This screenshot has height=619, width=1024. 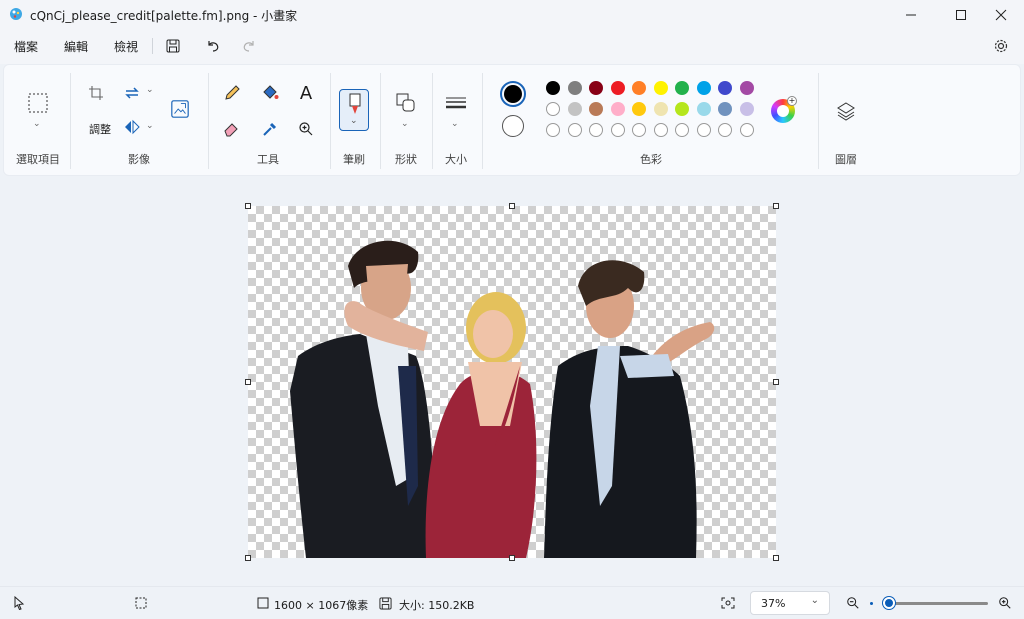 I want to click on close-button, so click(x=1001, y=15).